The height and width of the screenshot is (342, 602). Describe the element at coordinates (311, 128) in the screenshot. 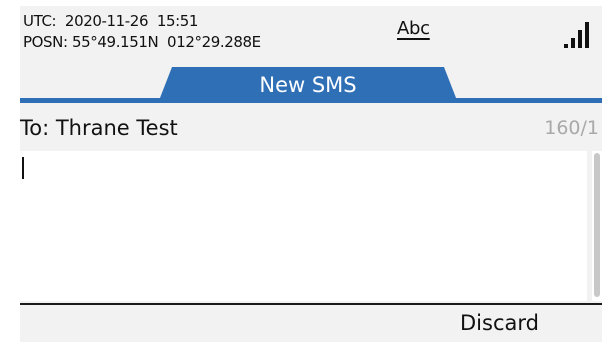

I see `recipient-row: To: Thrane Test 160/1` at that location.